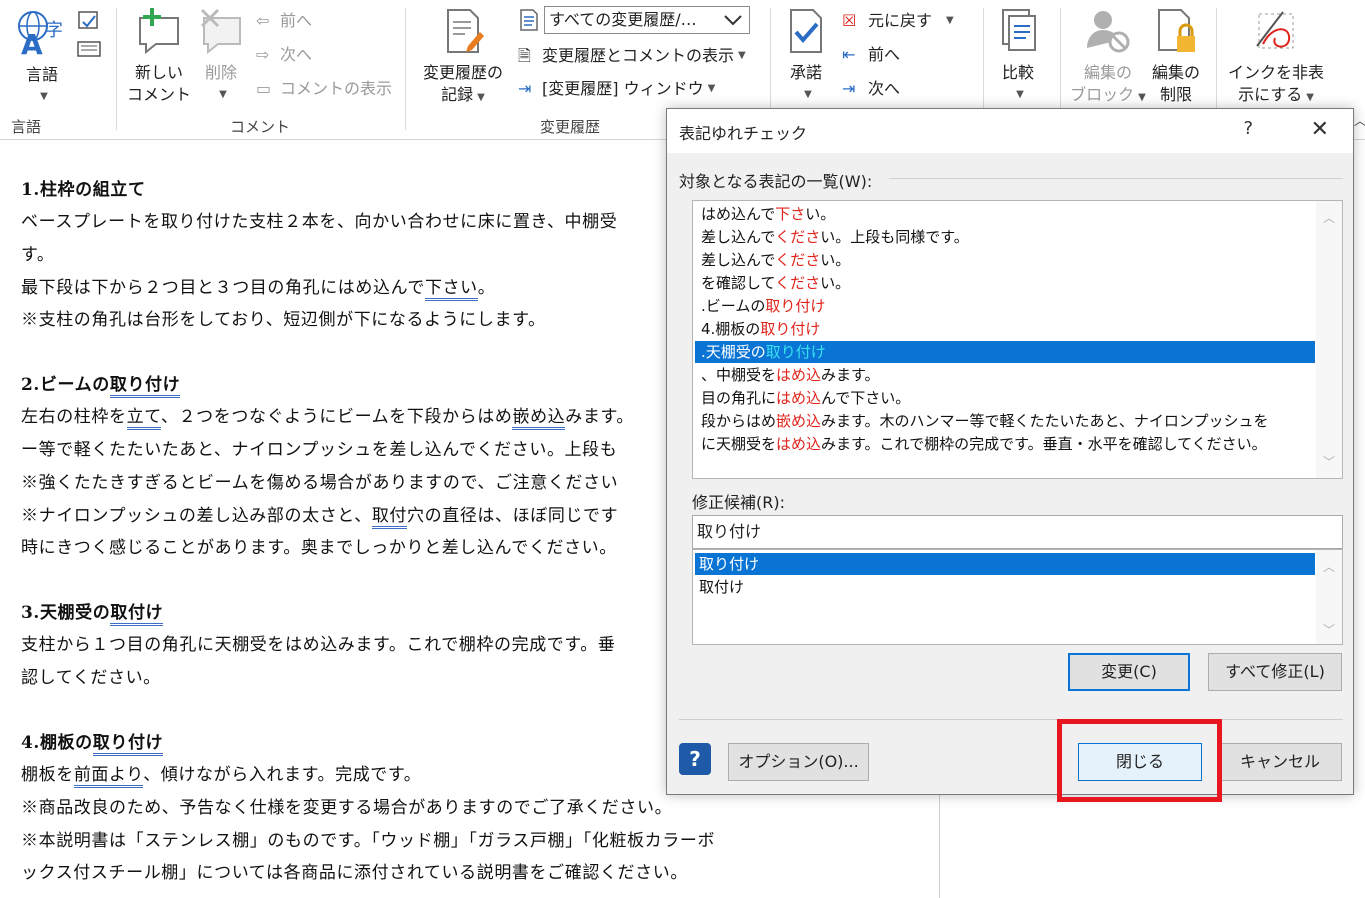  I want to click on prev-change-icon: ⇤, so click(849, 54).